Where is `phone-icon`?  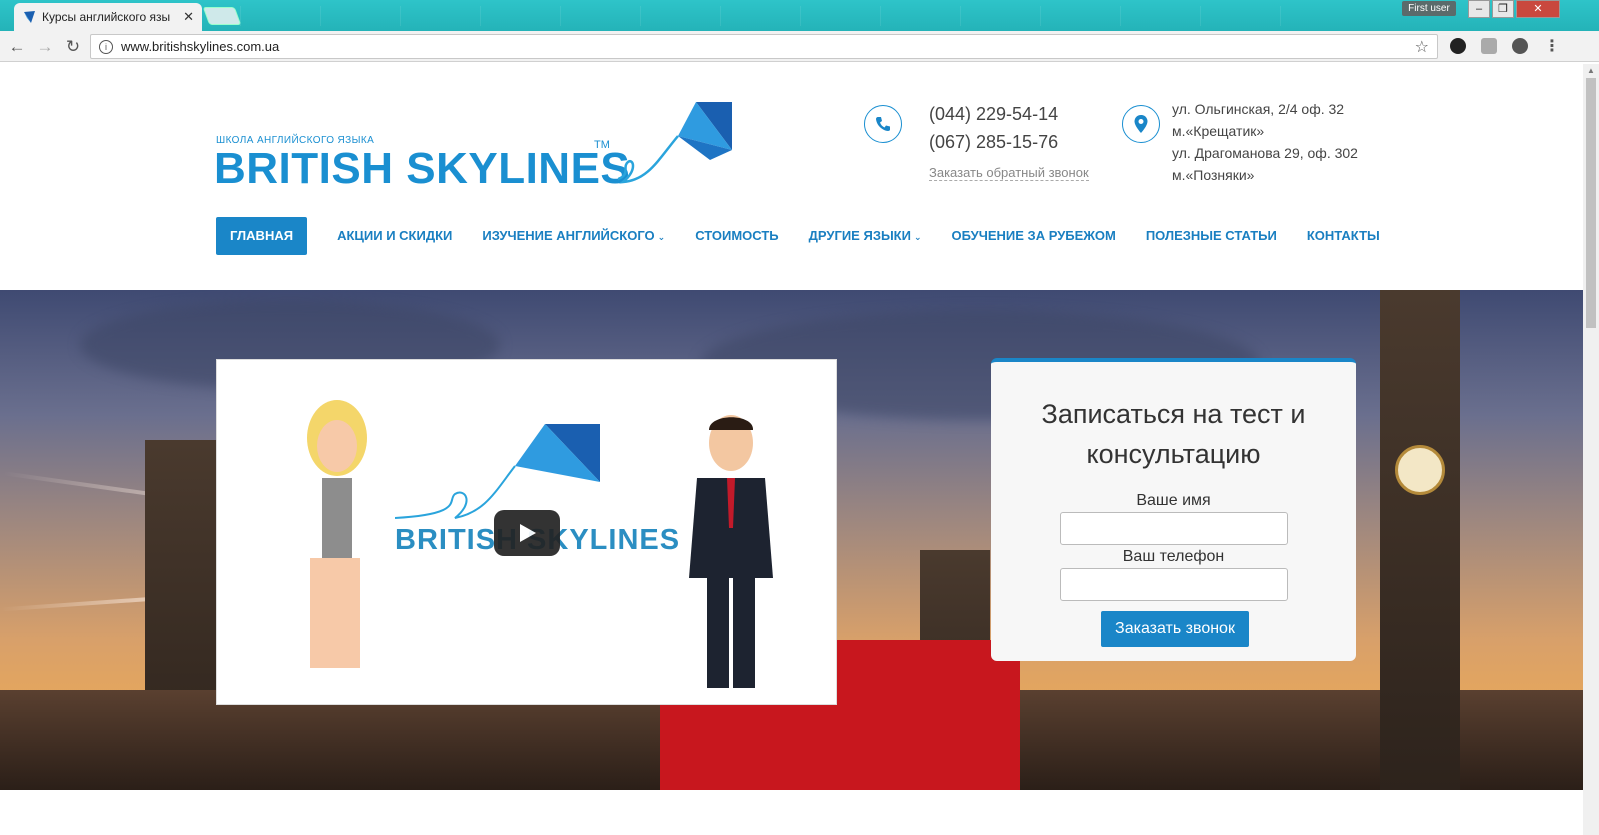 phone-icon is located at coordinates (883, 124).